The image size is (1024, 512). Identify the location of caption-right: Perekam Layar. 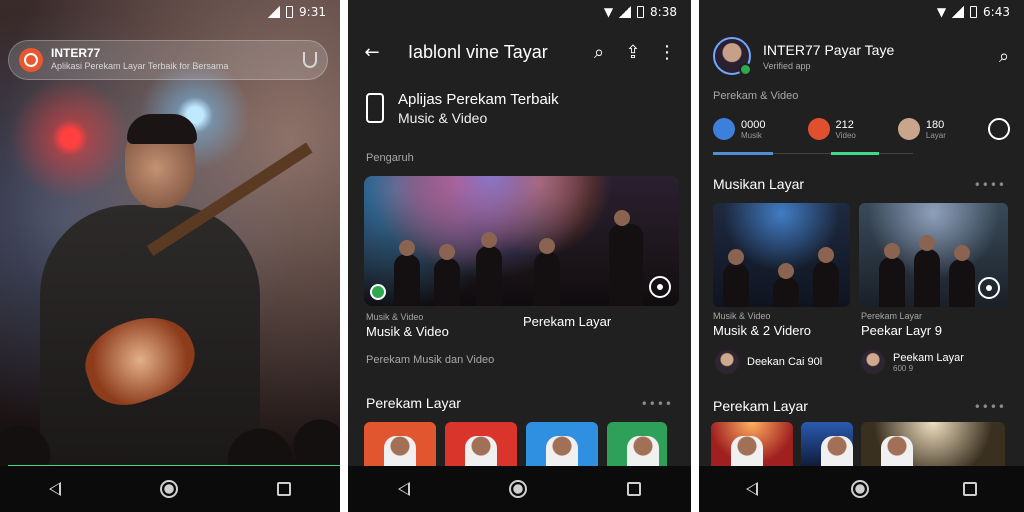
(598, 325).